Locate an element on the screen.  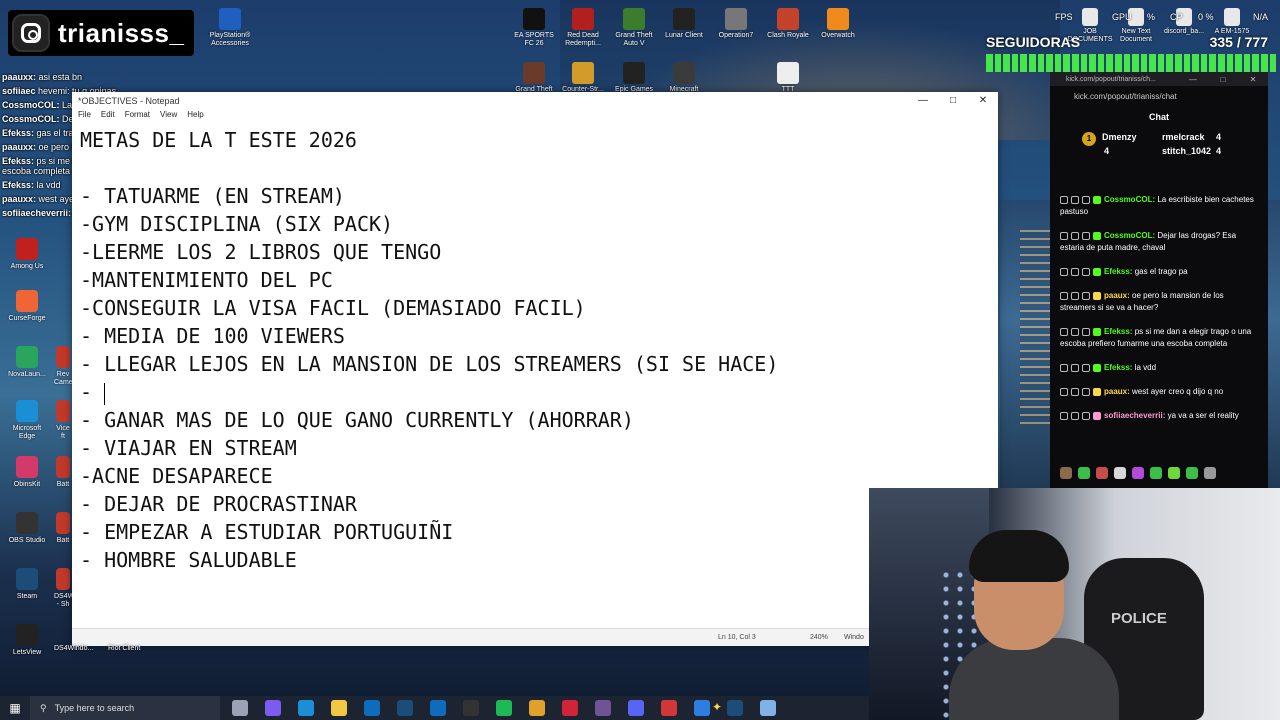
desktop-icon: Operation7 is located at coordinates (736, 24).